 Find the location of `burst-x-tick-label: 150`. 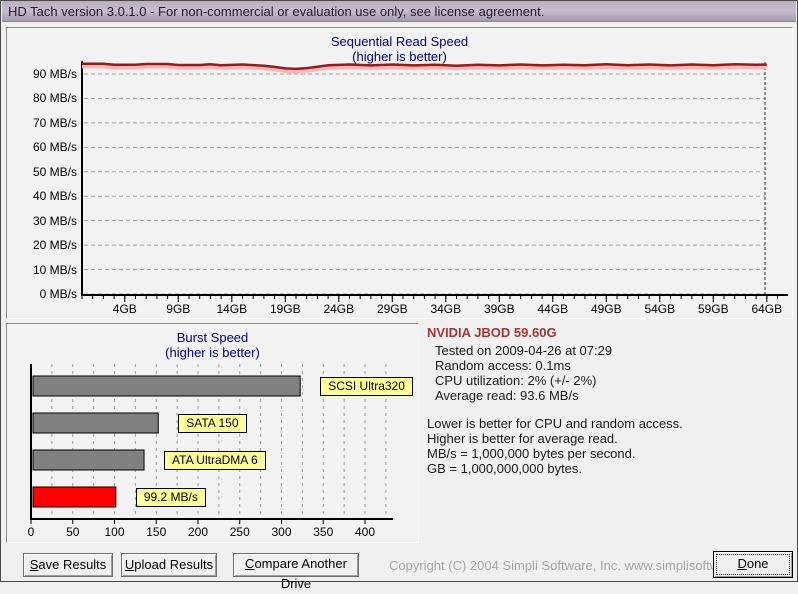

burst-x-tick-label: 150 is located at coordinates (156, 532).